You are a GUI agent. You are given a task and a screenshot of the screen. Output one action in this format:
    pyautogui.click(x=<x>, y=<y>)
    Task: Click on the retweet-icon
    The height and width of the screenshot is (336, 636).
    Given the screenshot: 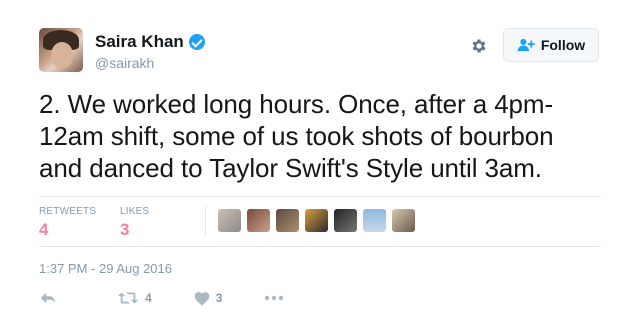 What is the action you would take?
    pyautogui.click(x=128, y=298)
    